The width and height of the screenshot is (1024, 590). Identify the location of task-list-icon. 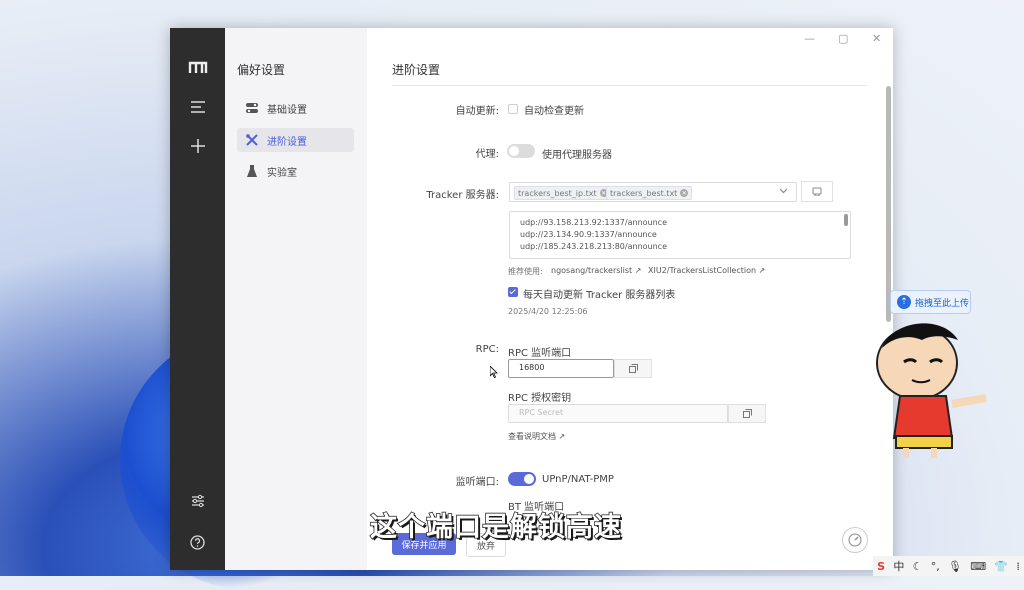
(197, 107).